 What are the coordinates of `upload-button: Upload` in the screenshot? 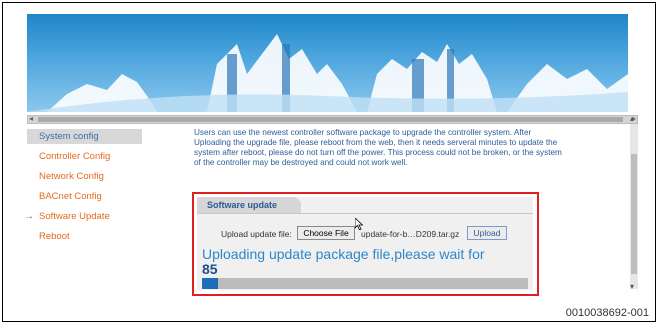 It's located at (487, 233).